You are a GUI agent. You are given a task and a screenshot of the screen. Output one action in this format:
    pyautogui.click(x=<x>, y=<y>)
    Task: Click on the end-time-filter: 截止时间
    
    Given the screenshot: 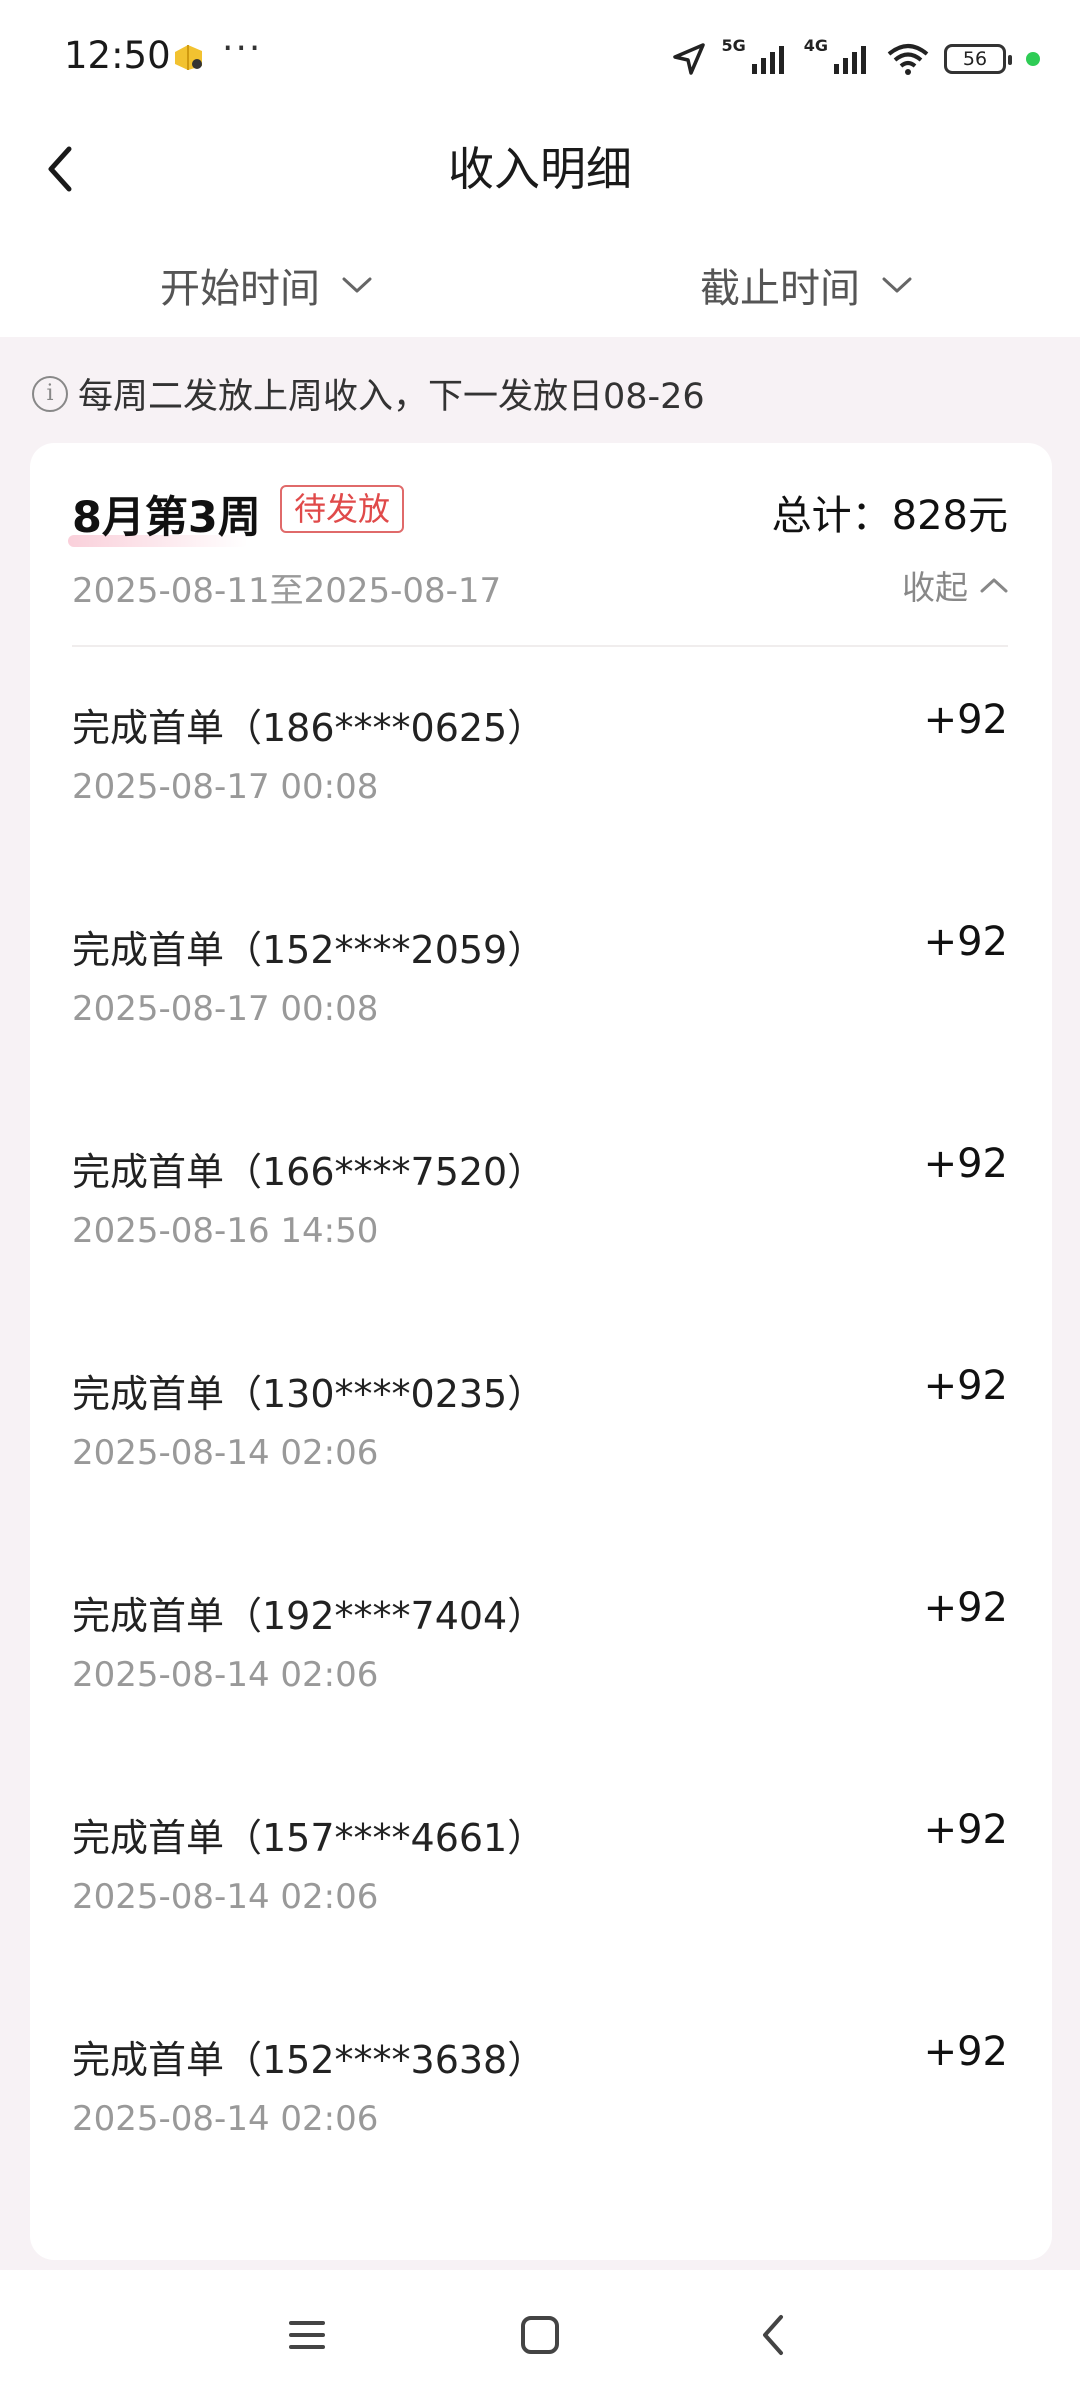 What is the action you would take?
    pyautogui.click(x=806, y=285)
    